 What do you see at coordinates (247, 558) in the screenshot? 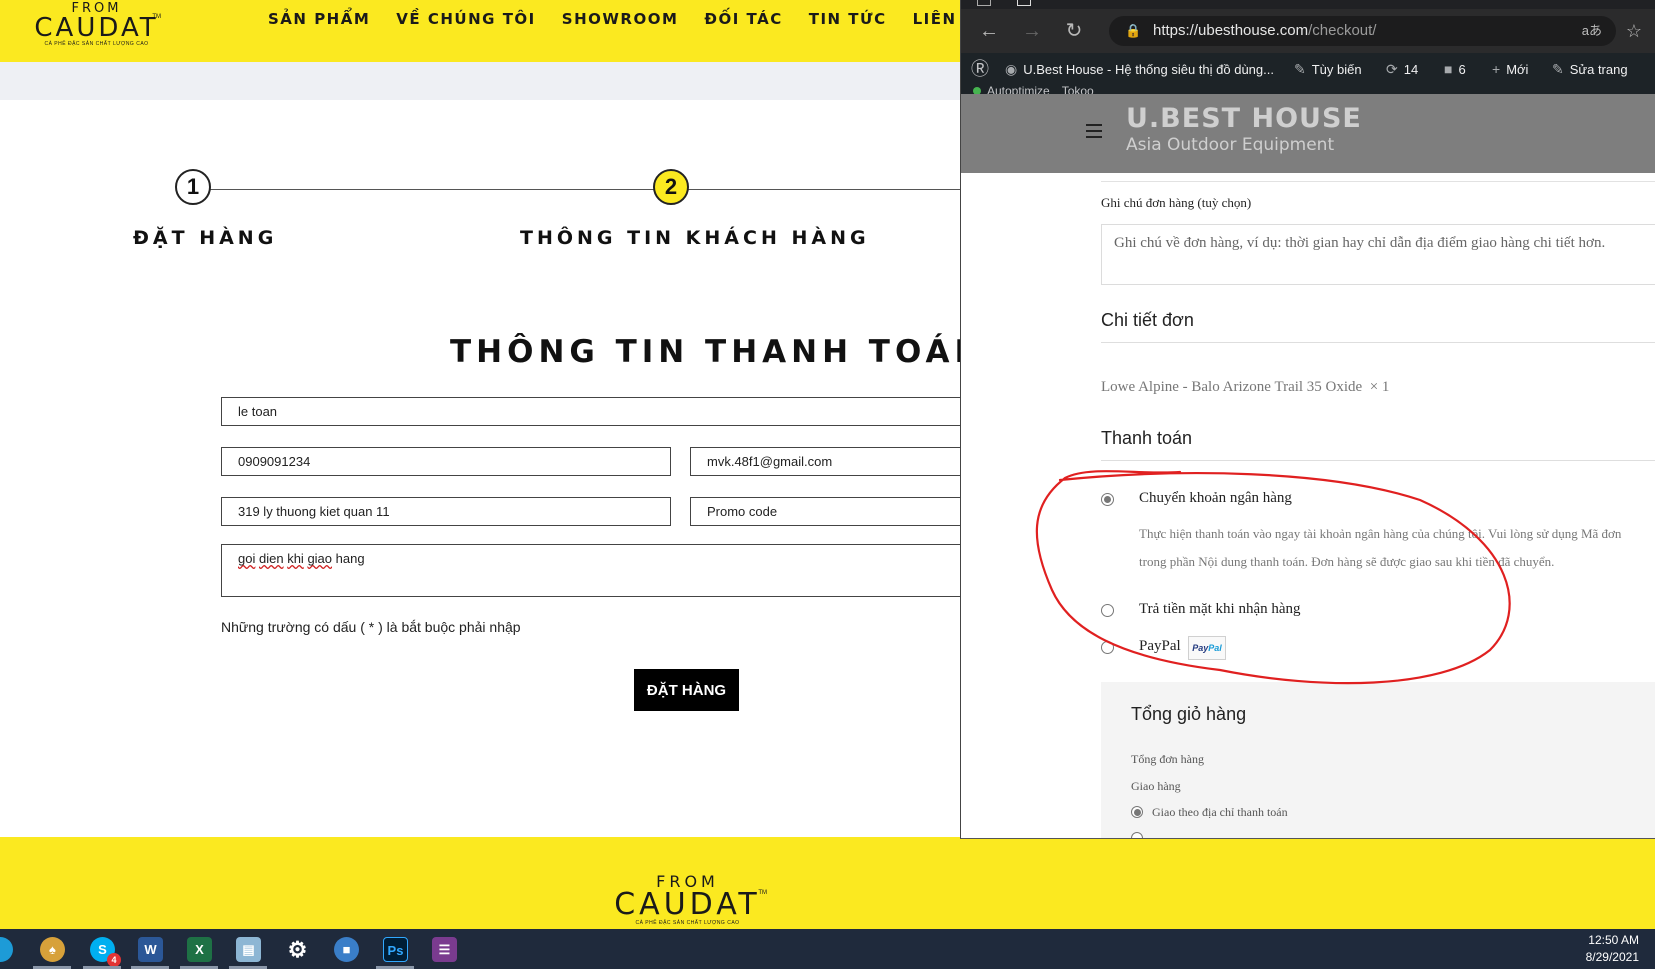
I see `note-word-1: goi` at bounding box center [247, 558].